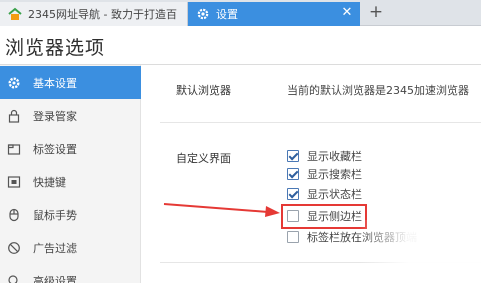 This screenshot has height=283, width=481. I want to click on sidebar-item-ad-filter: 广告过滤, so click(70, 247).